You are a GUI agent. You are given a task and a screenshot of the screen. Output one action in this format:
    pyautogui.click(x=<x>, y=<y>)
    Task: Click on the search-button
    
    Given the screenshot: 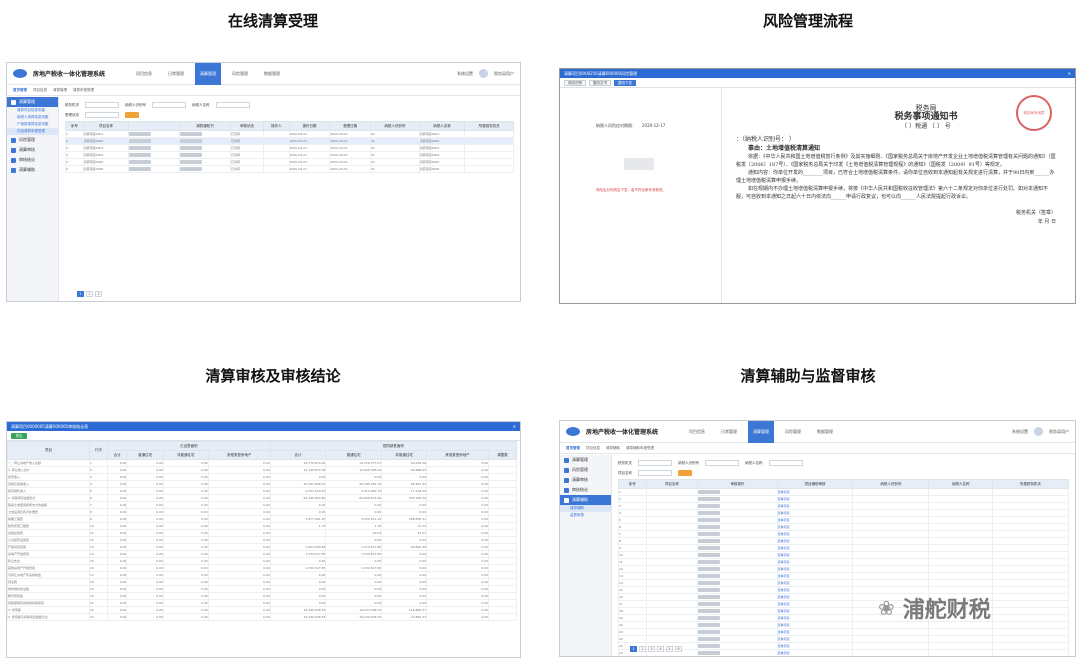 What is the action you would take?
    pyautogui.click(x=685, y=473)
    